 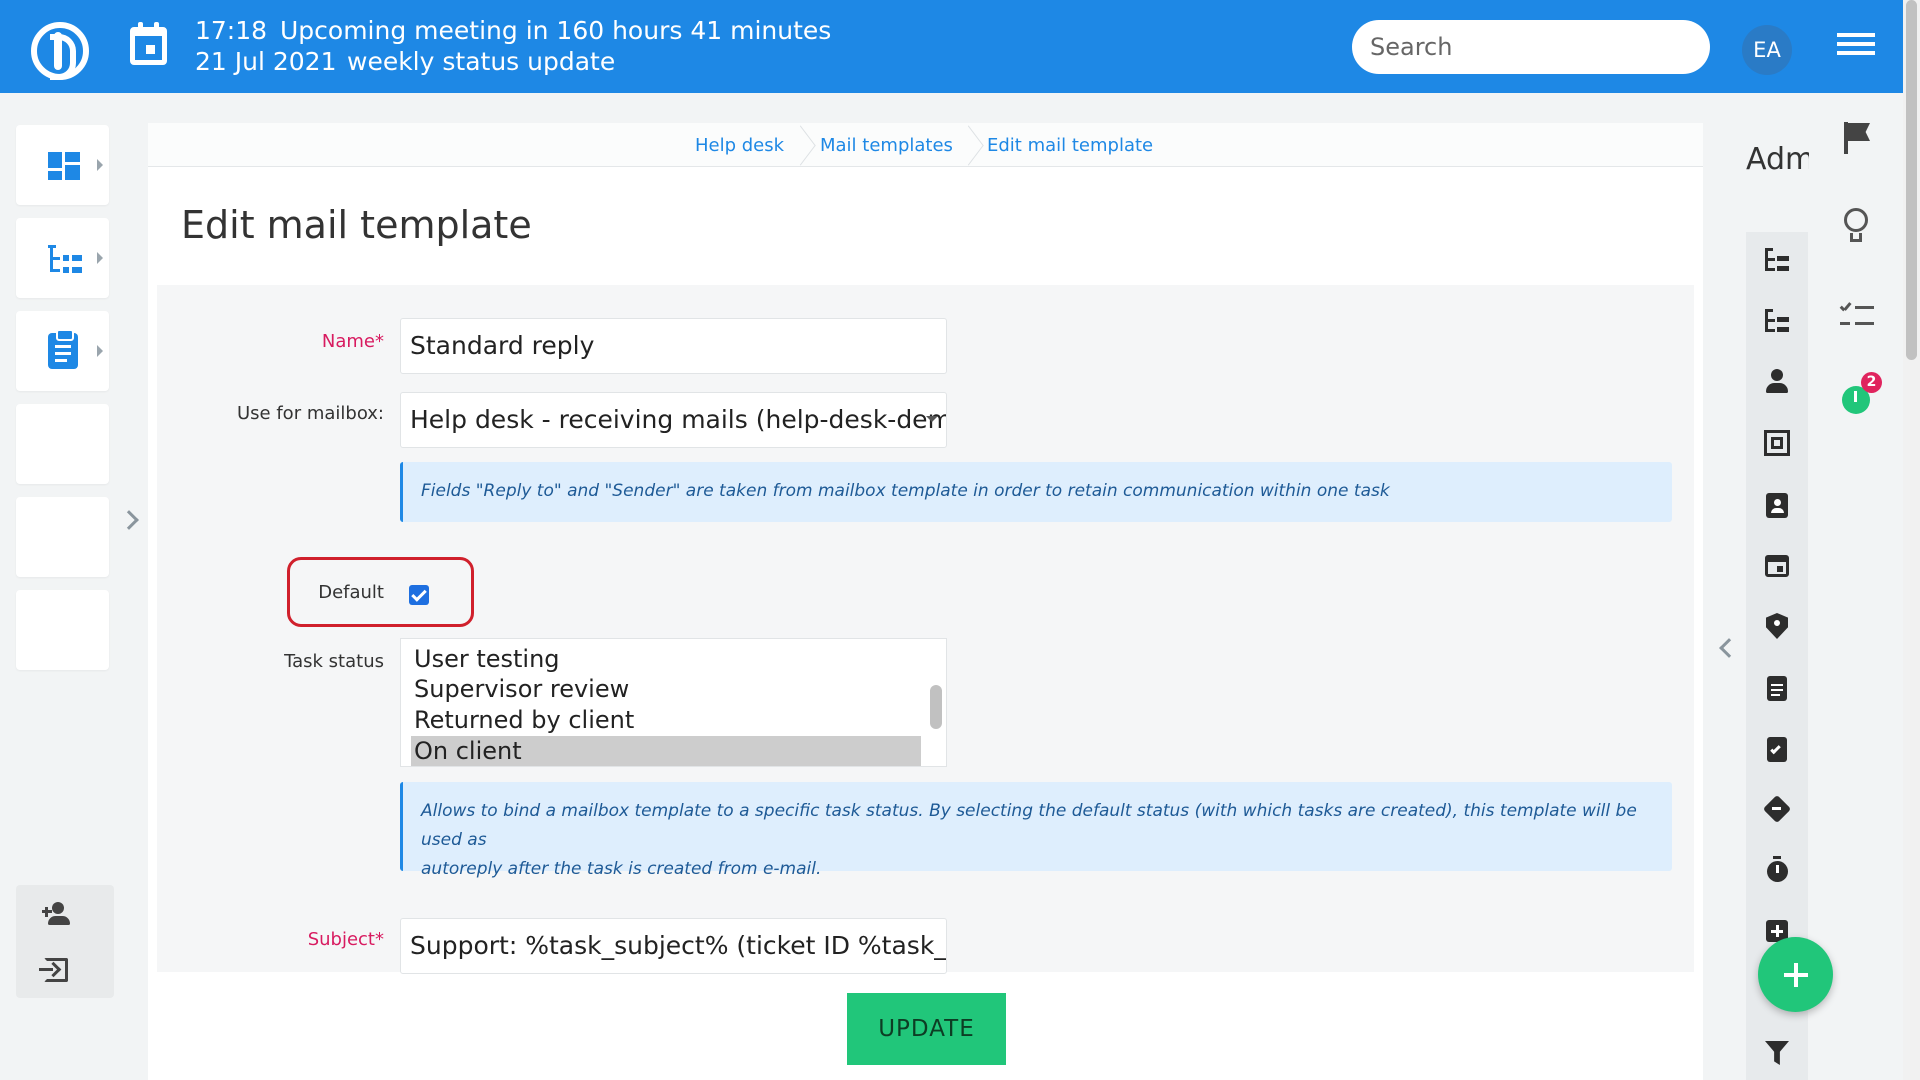 What do you see at coordinates (1767, 50) in the screenshot?
I see `user-avatar: EA` at bounding box center [1767, 50].